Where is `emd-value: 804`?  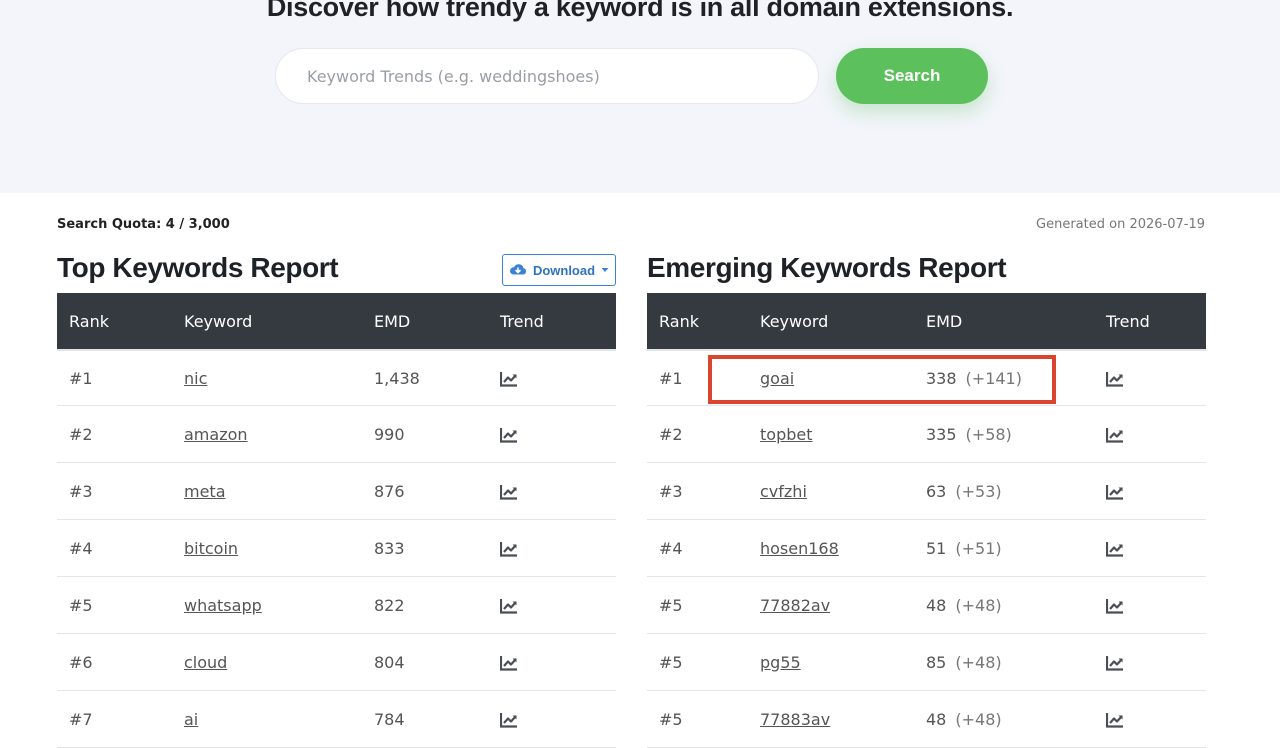 emd-value: 804 is located at coordinates (389, 662).